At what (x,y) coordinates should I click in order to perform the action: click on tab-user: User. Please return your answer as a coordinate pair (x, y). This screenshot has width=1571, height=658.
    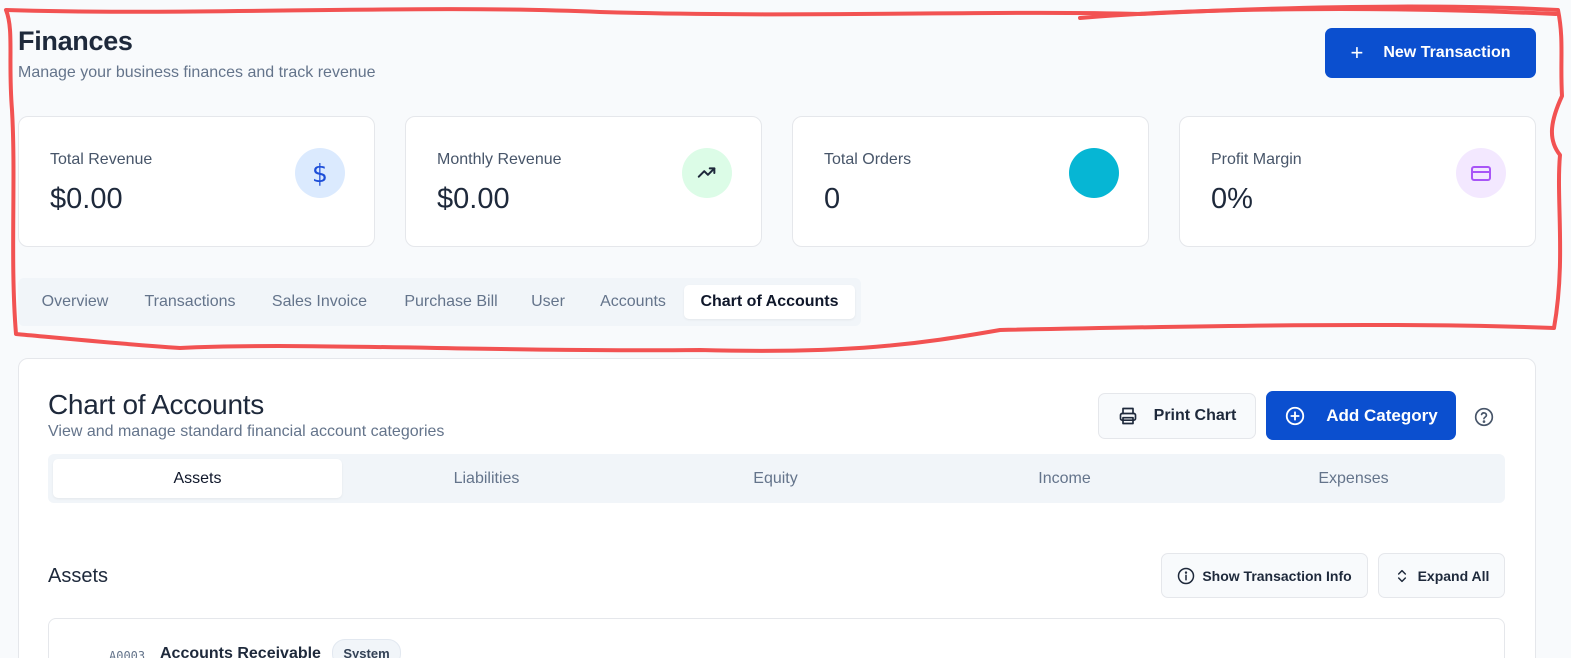
    Looking at the image, I should click on (548, 302).